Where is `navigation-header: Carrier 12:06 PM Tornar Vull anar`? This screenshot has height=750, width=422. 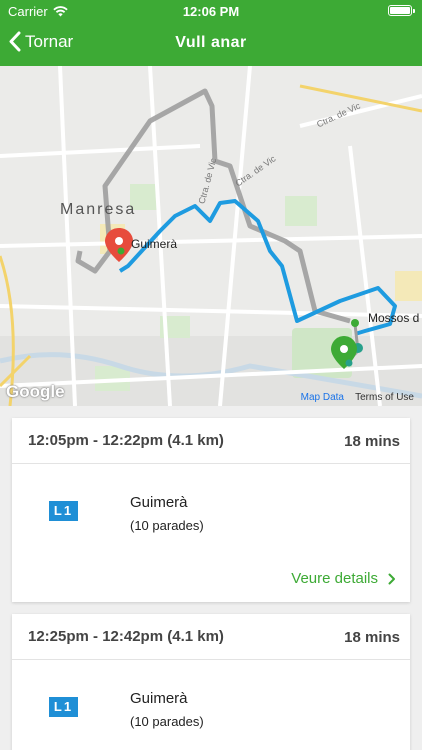 navigation-header: Carrier 12:06 PM Tornar Vull anar is located at coordinates (211, 33).